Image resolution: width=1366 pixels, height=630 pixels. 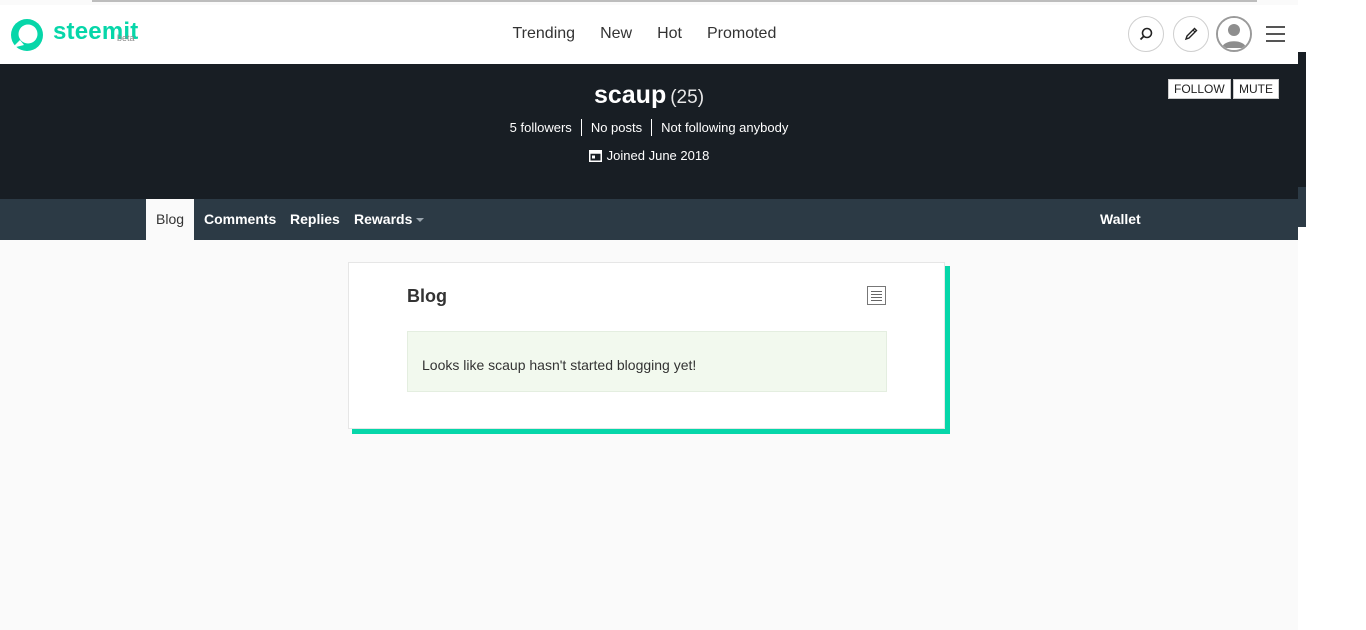 I want to click on tab-comments: Comments, so click(x=240, y=219).